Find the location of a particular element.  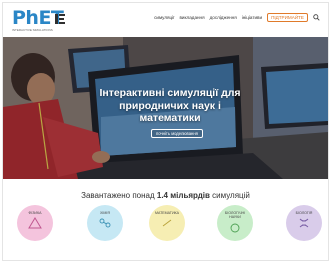

category-earth-science: біологічні науки is located at coordinates (235, 223).